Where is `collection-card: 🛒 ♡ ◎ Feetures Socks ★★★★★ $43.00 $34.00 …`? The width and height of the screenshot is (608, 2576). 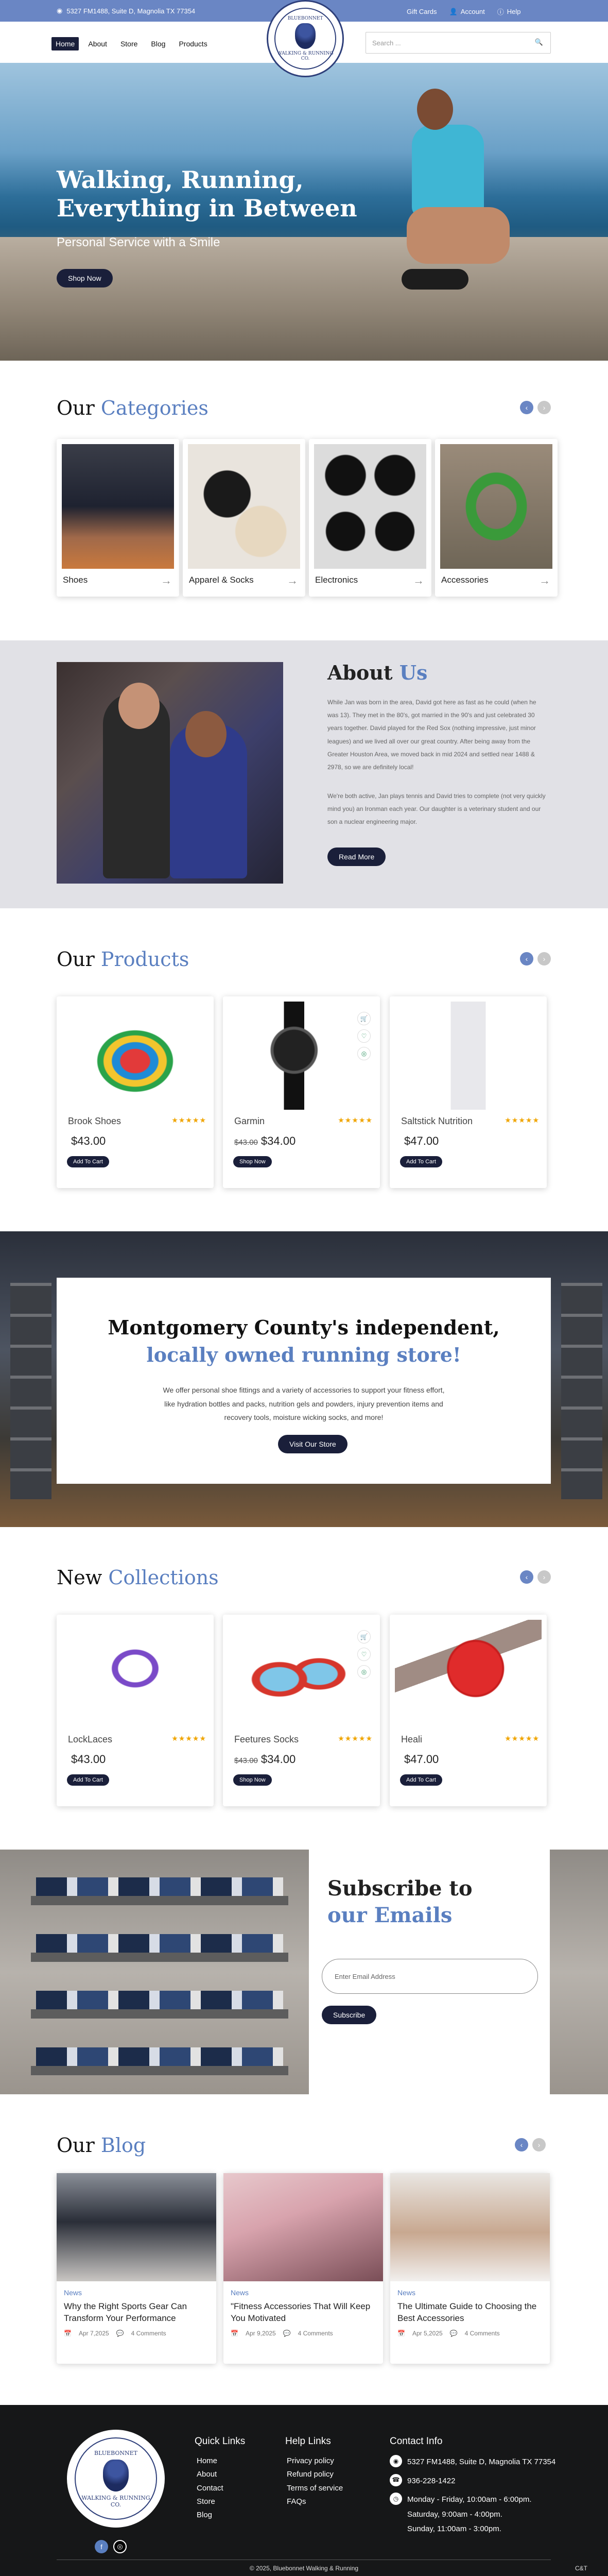
collection-card: 🛒 ♡ ◎ Feetures Socks ★★★★★ $43.00 $34.00 … is located at coordinates (301, 1710).